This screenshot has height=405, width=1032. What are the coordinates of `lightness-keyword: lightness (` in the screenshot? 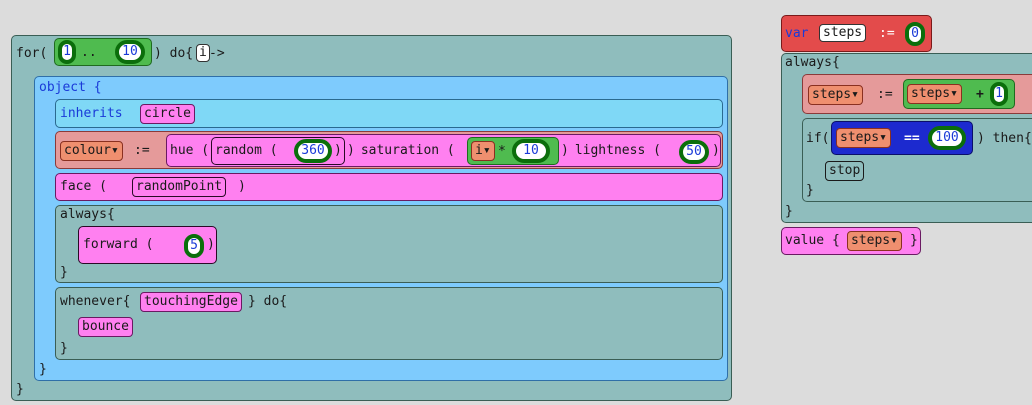 It's located at (614, 150).